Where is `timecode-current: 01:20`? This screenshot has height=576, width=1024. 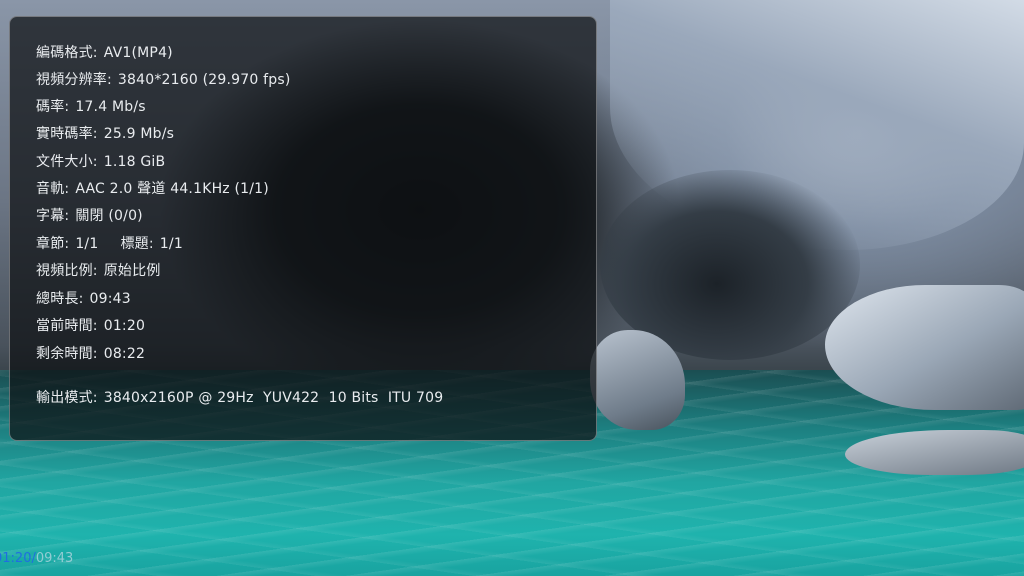 timecode-current: 01:20 is located at coordinates (16, 558).